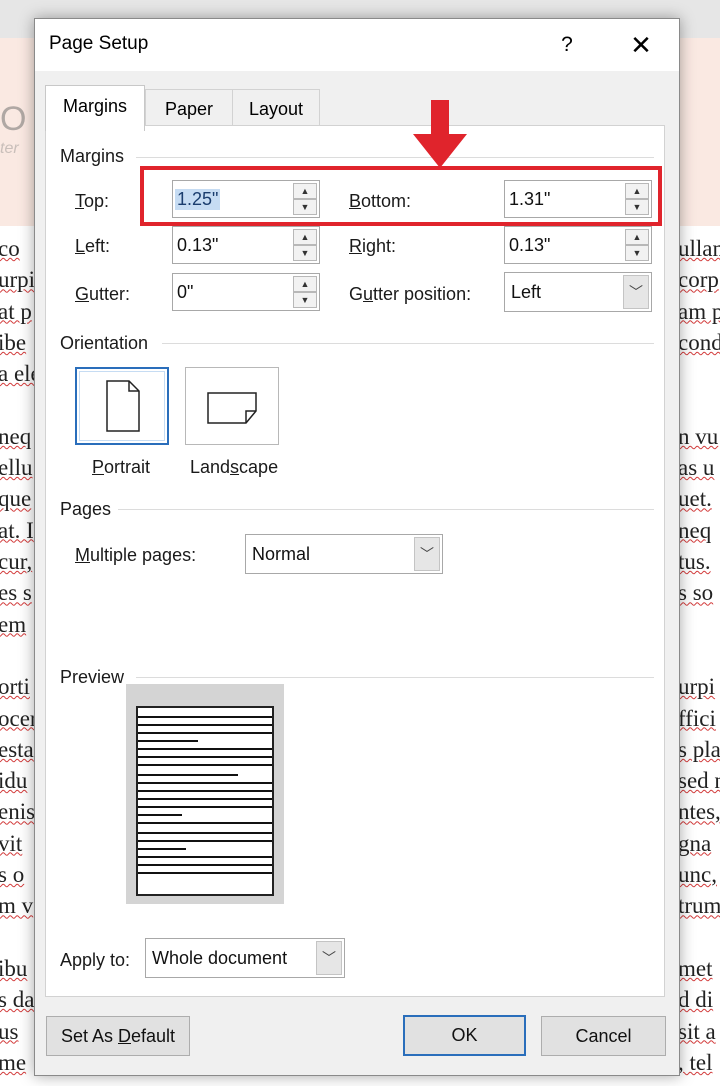 This screenshot has height=1086, width=720. What do you see at coordinates (526, 292) in the screenshot?
I see `gutter-position-value: Left` at bounding box center [526, 292].